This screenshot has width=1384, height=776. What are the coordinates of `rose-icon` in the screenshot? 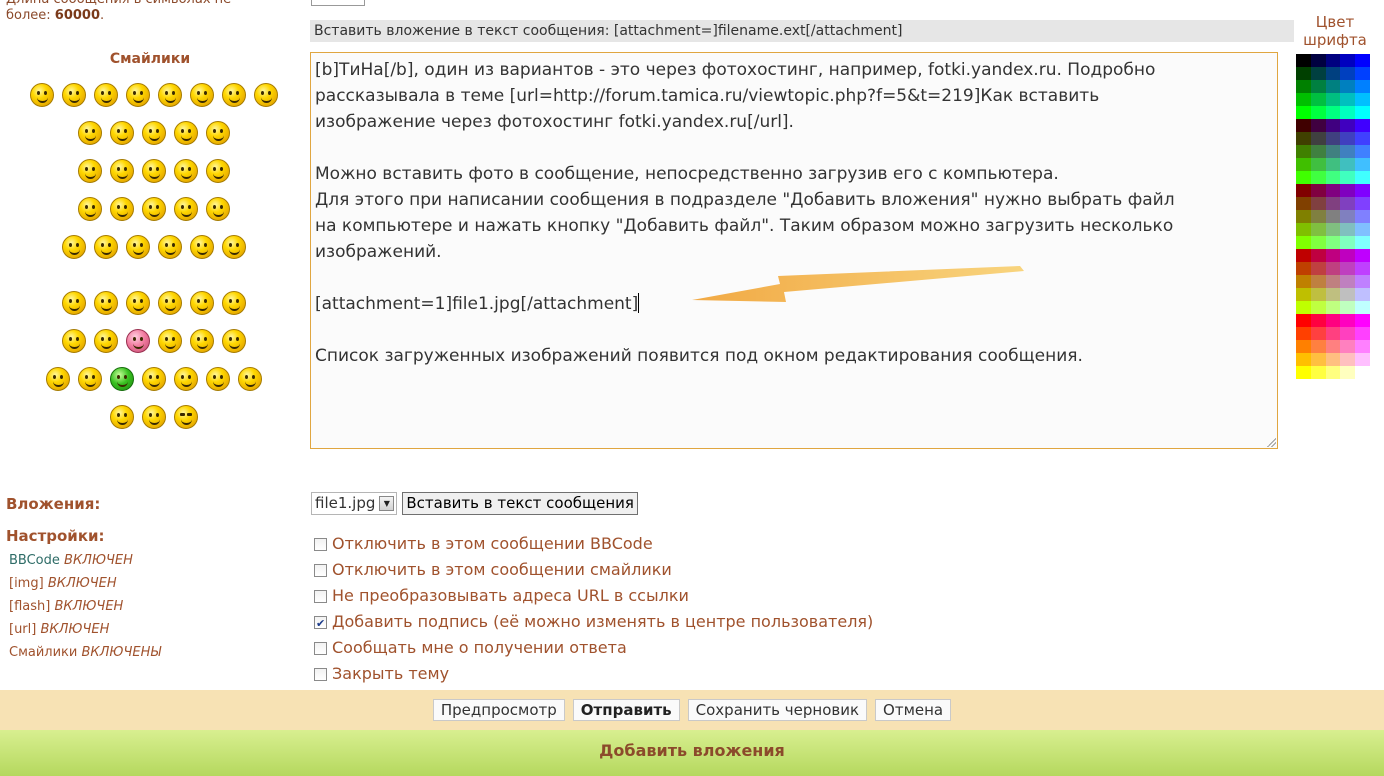 It's located at (154, 133).